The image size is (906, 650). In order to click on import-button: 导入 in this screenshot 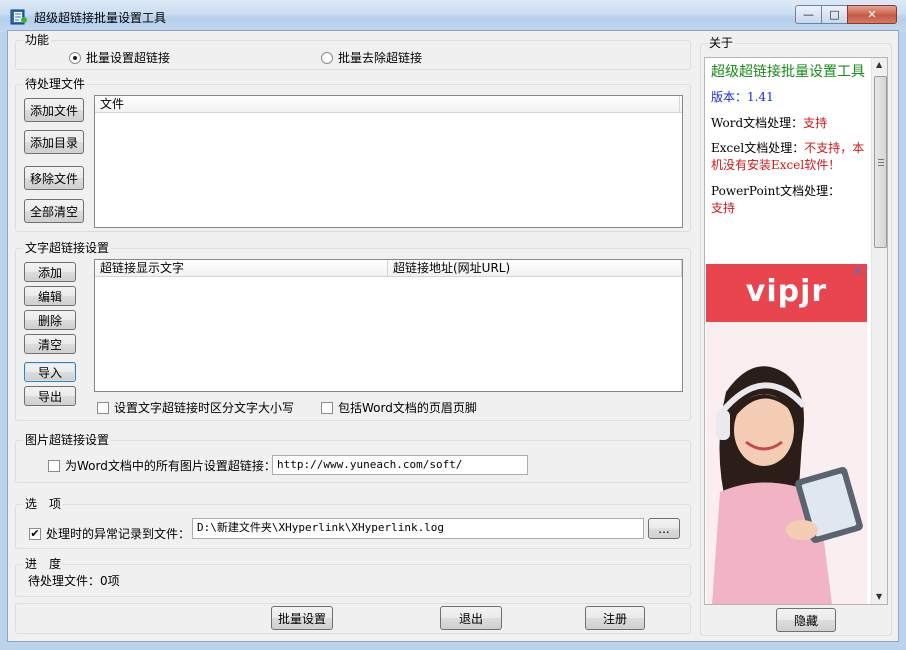, I will do `click(50, 372)`.